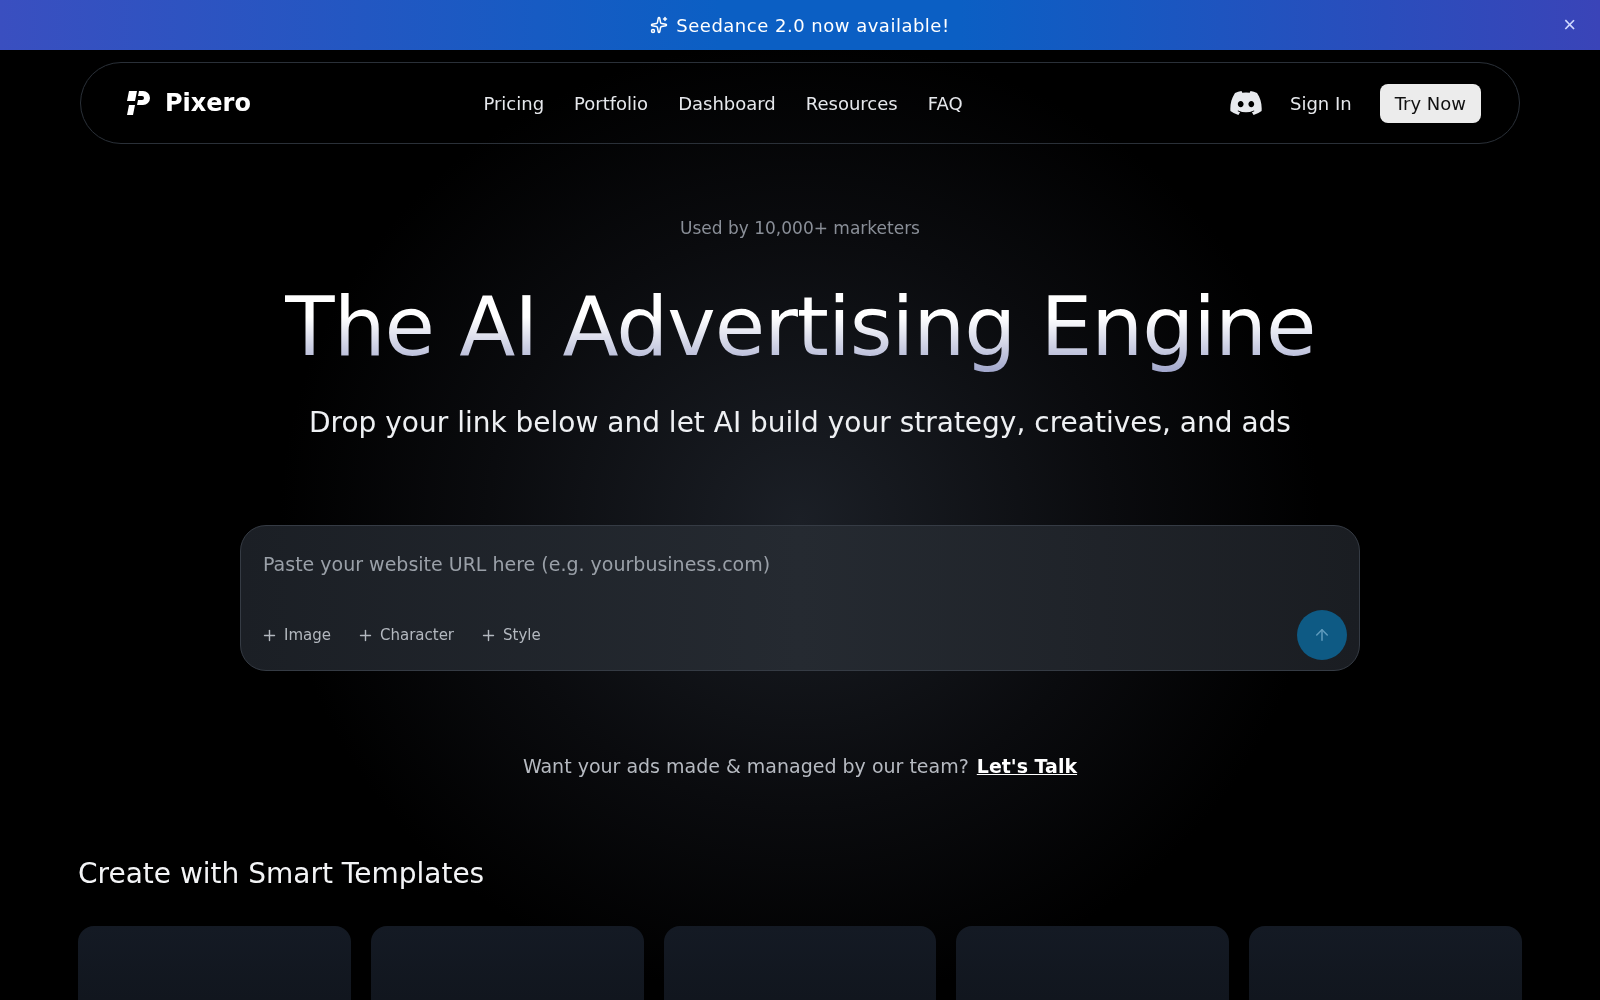 The image size is (1600, 1000). I want to click on add-attachment-button: Image, so click(296, 635).